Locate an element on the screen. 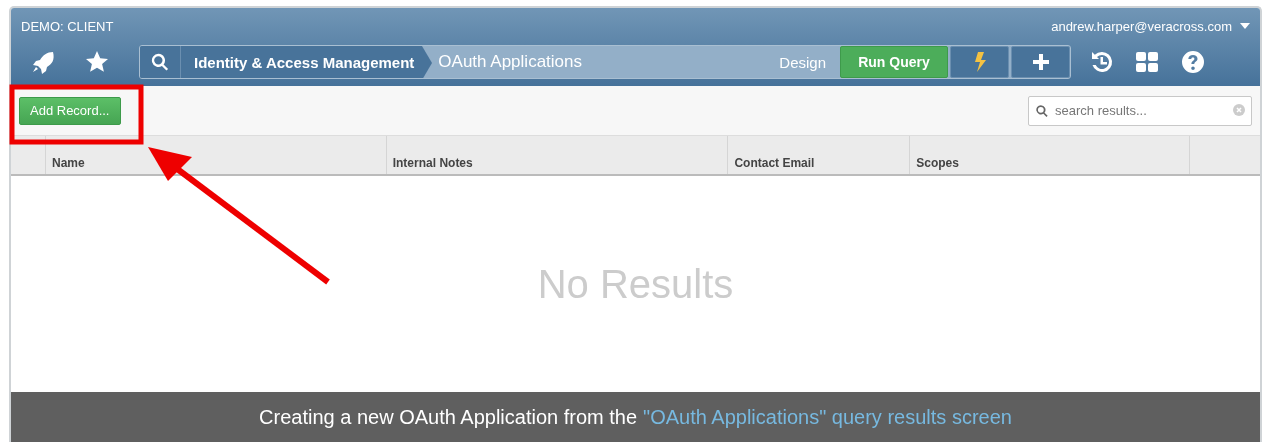 Image resolution: width=1263 pixels, height=442 pixels. user-menu: andrew.harper@veracross.com is located at coordinates (1150, 26).